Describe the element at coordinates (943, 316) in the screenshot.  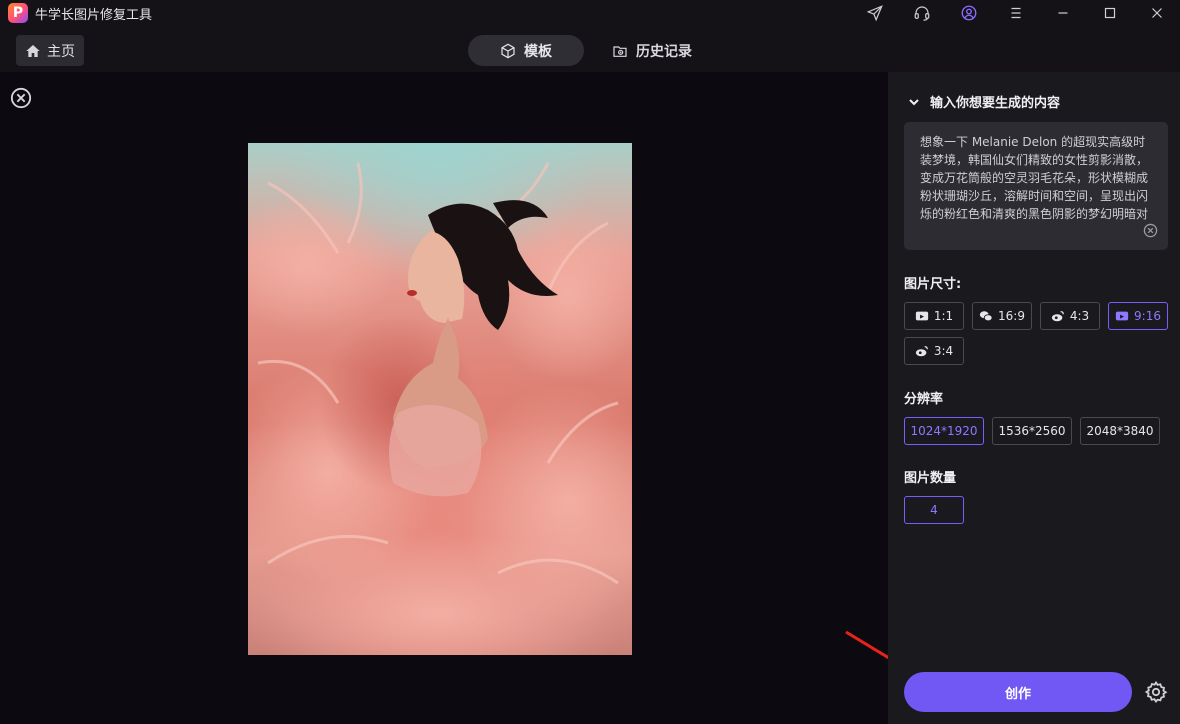
I see `size-option-label: 1:1` at that location.